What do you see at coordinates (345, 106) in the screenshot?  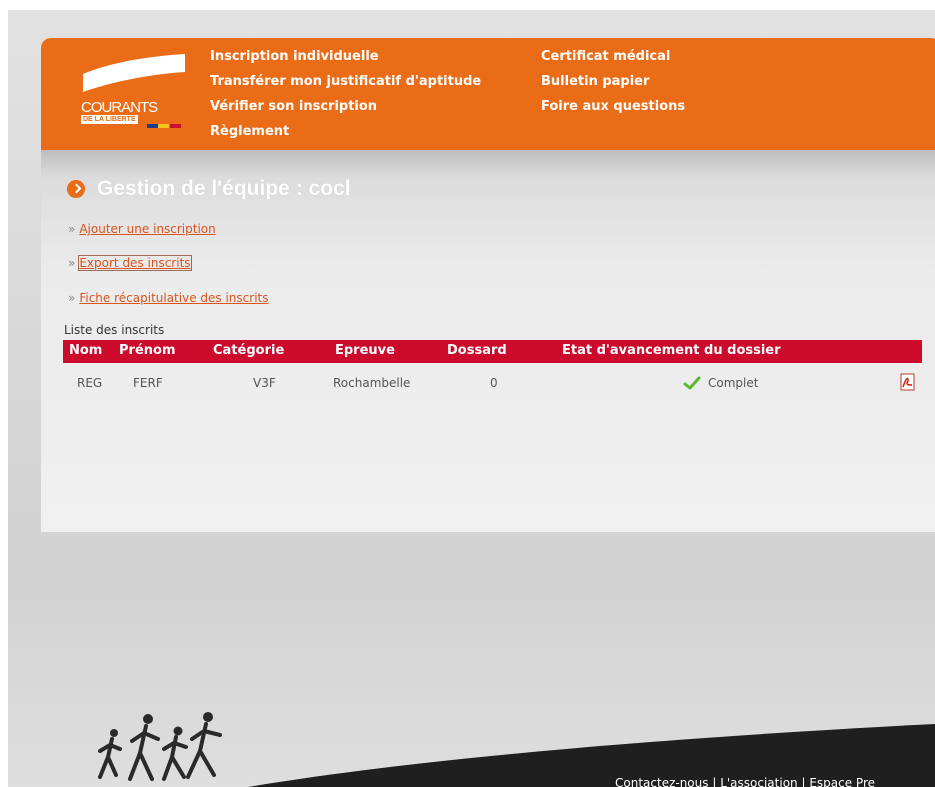 I see `nav-link-verifier-inscription: Vérifier son inscription` at bounding box center [345, 106].